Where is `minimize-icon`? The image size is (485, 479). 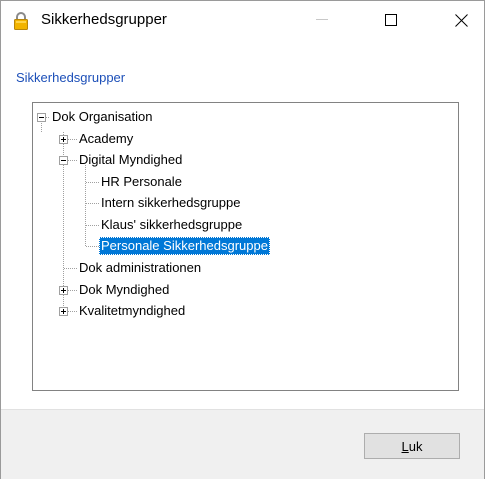 minimize-icon is located at coordinates (322, 19).